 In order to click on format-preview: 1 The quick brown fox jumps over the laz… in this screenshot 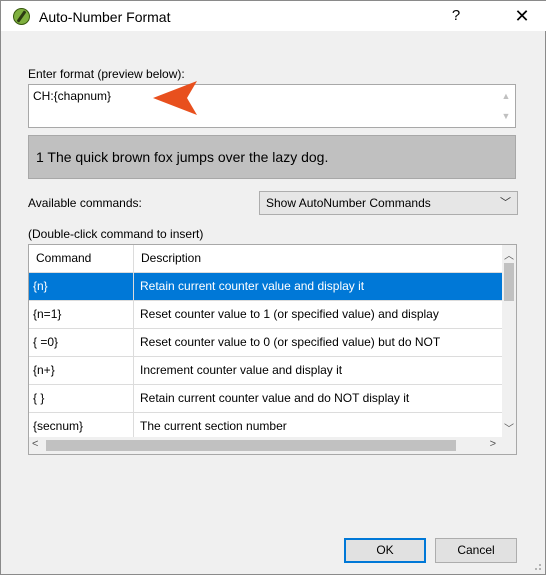, I will do `click(272, 157)`.